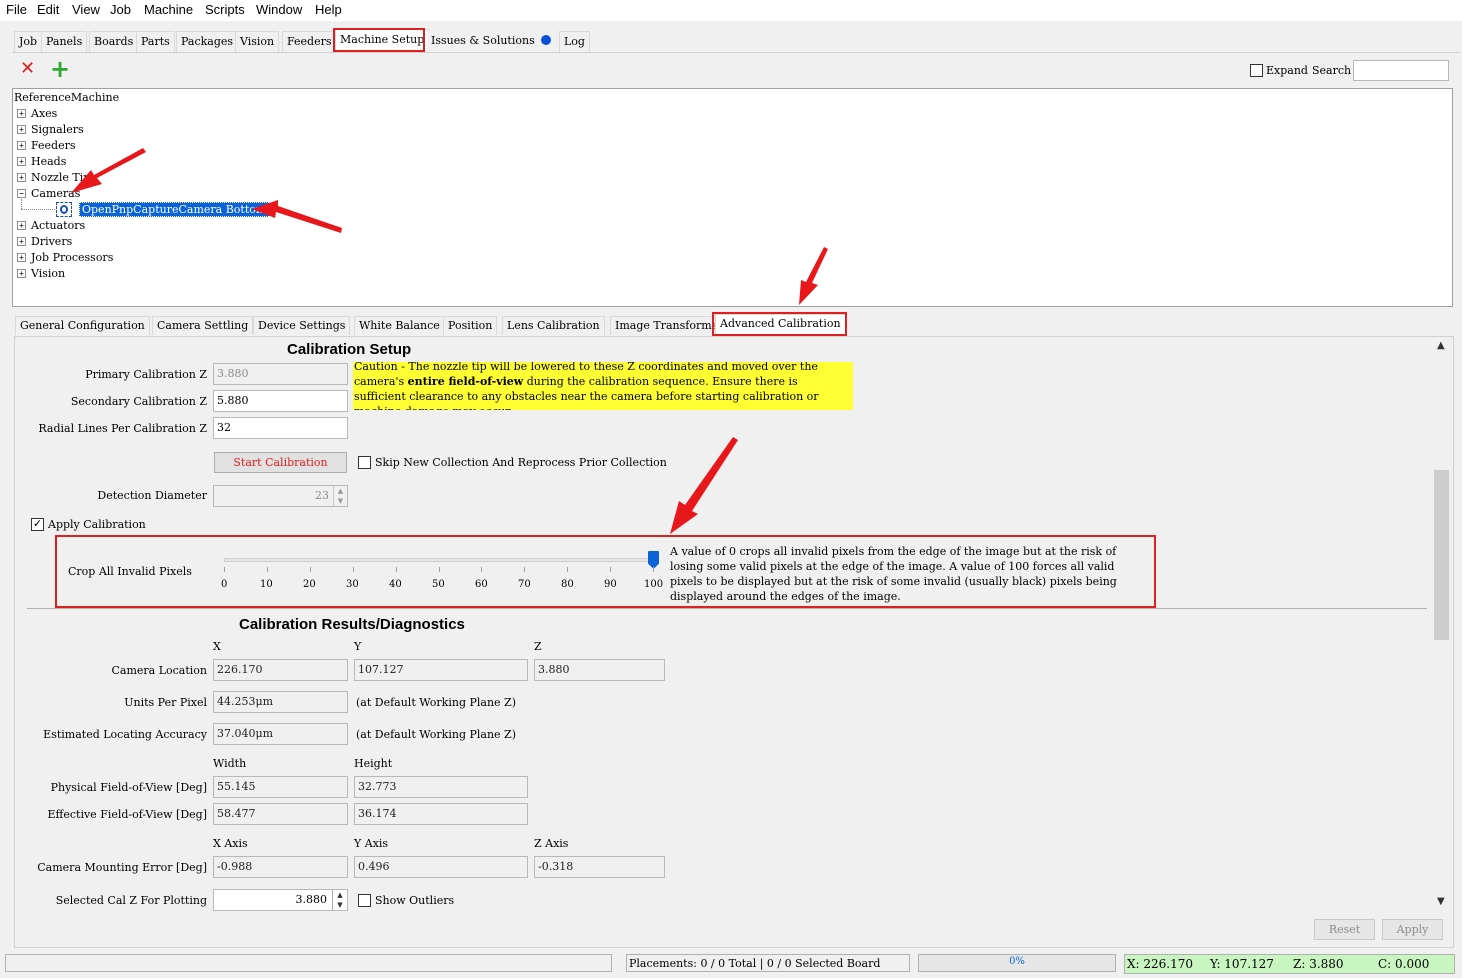  Describe the element at coordinates (1160, 964) in the screenshot. I see `dro-x: X: 226.170` at that location.